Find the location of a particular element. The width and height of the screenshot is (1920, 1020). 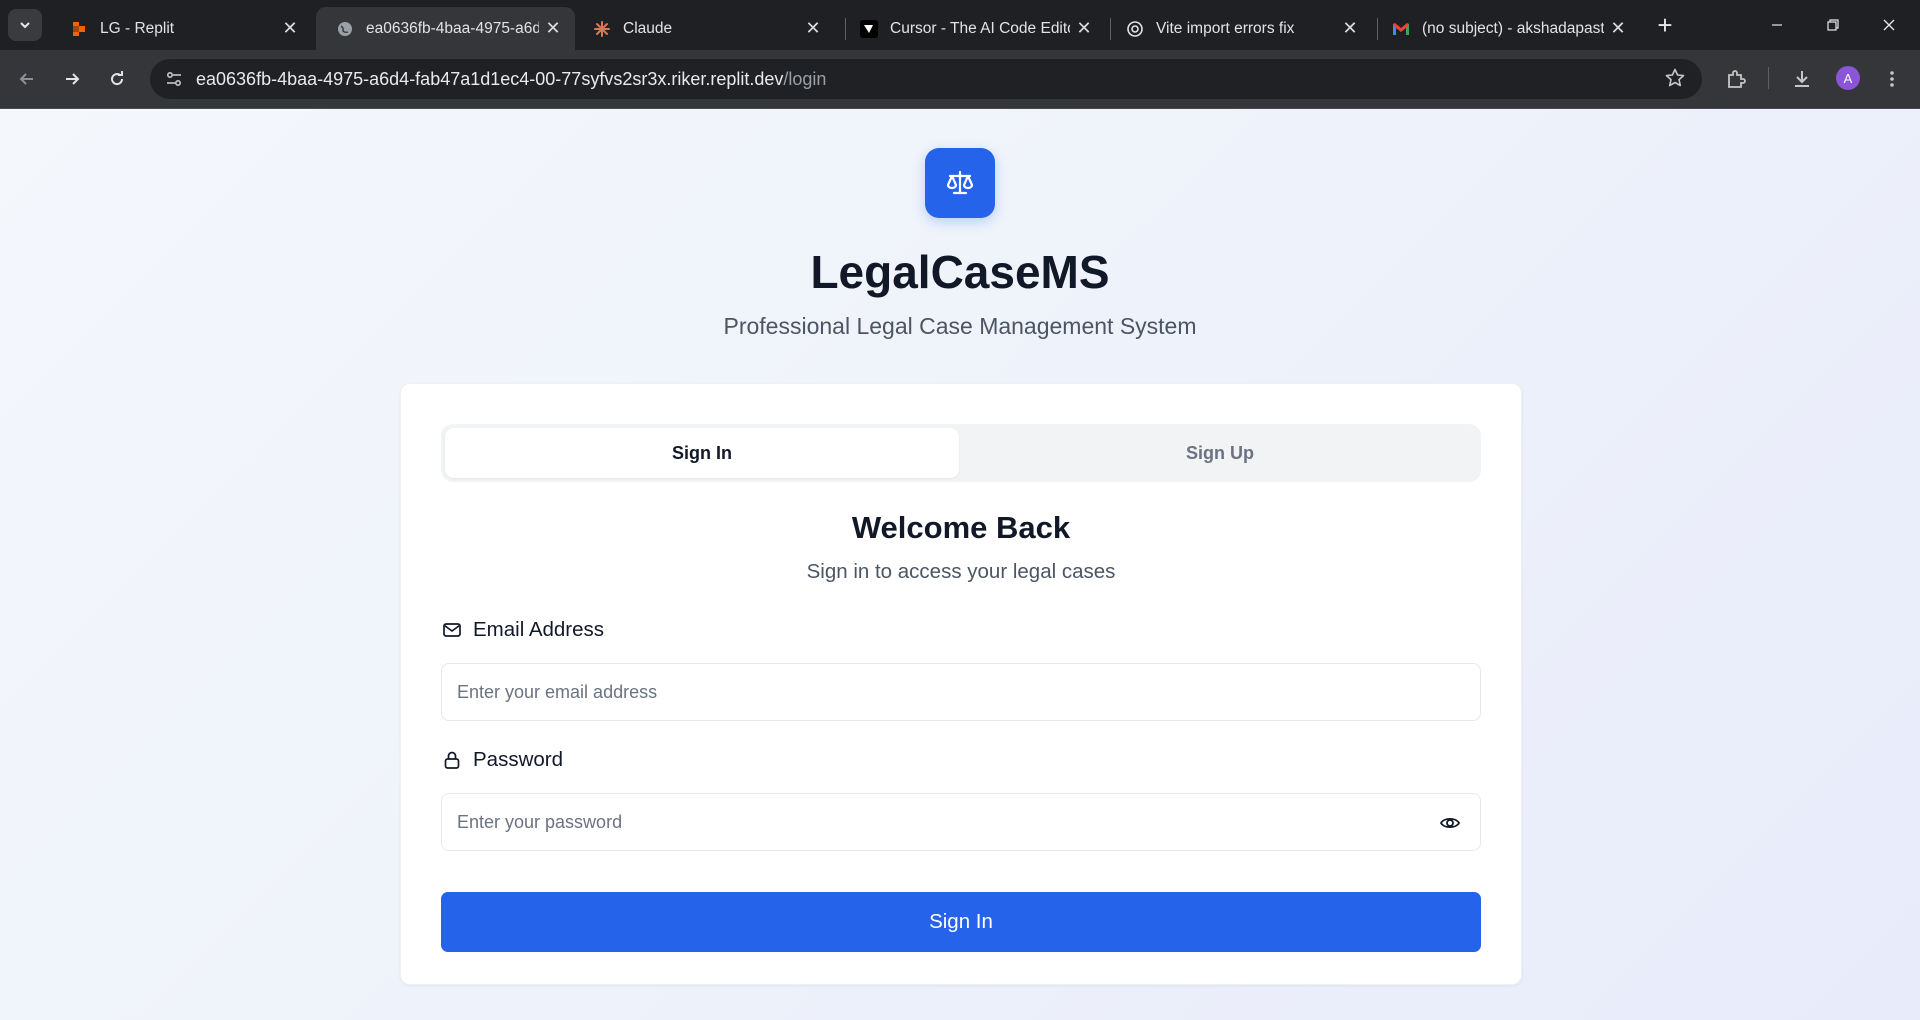

minimize-button is located at coordinates (1777, 25).